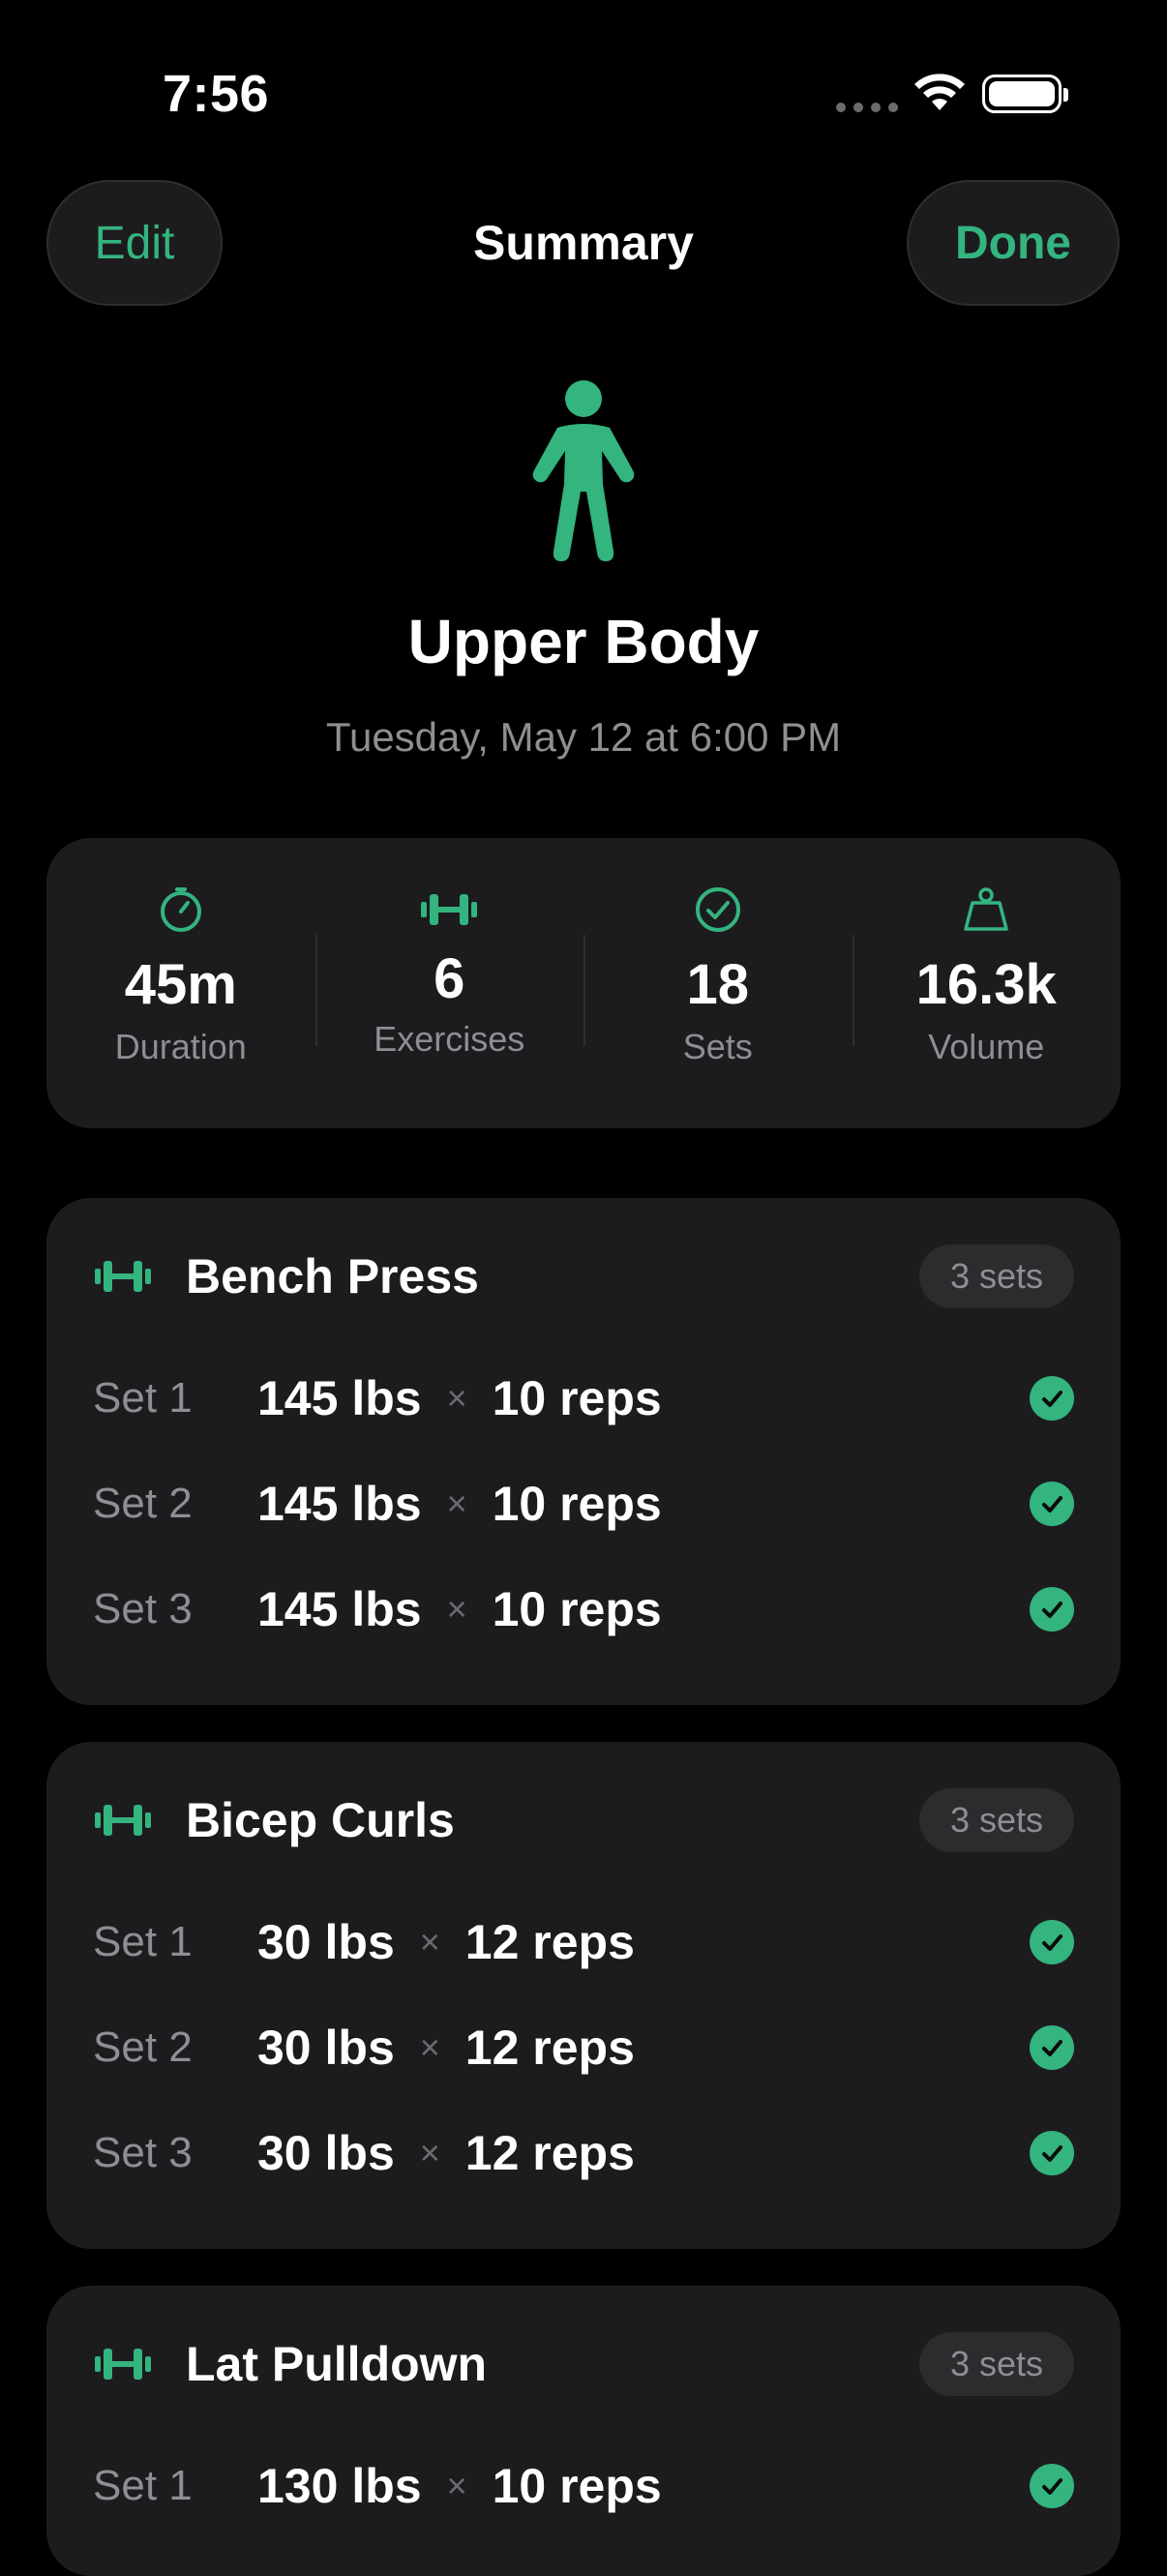 The width and height of the screenshot is (1167, 2576). What do you see at coordinates (449, 1039) in the screenshot?
I see `stat-label: Exercises` at bounding box center [449, 1039].